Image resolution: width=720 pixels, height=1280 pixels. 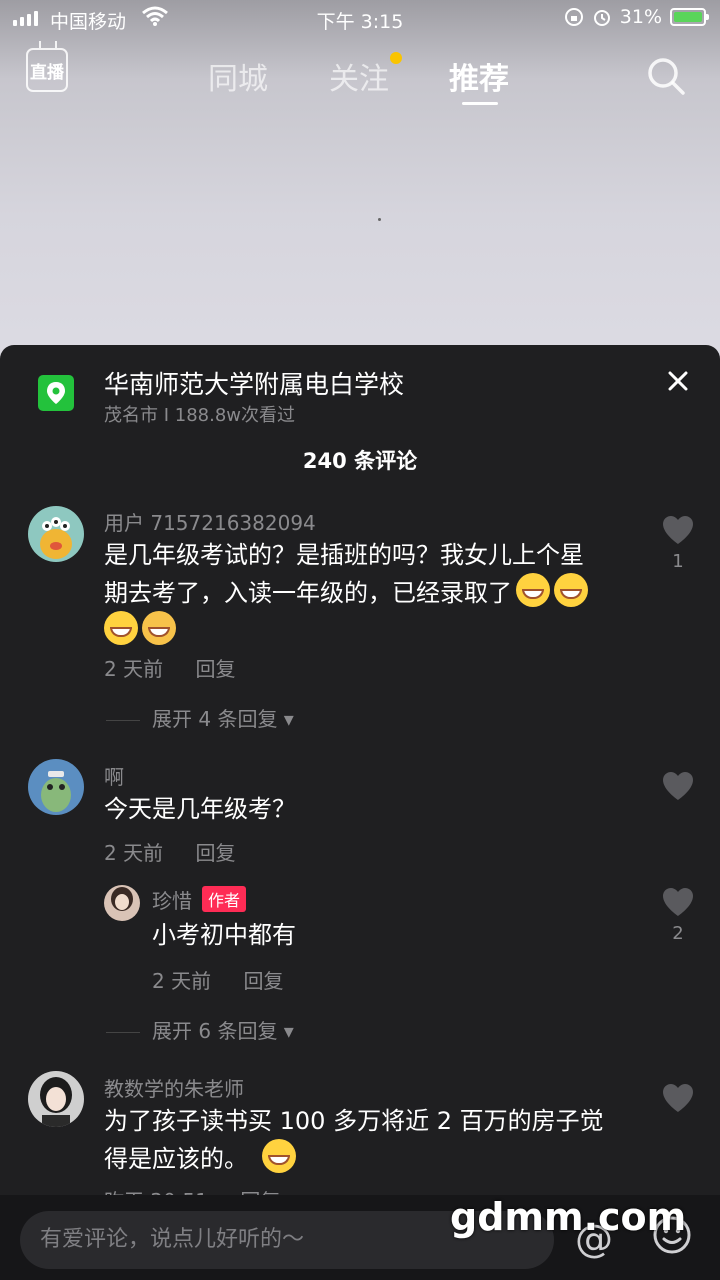 I want to click on comment-username: 教数学的朱老师, so click(x=174, y=1087).